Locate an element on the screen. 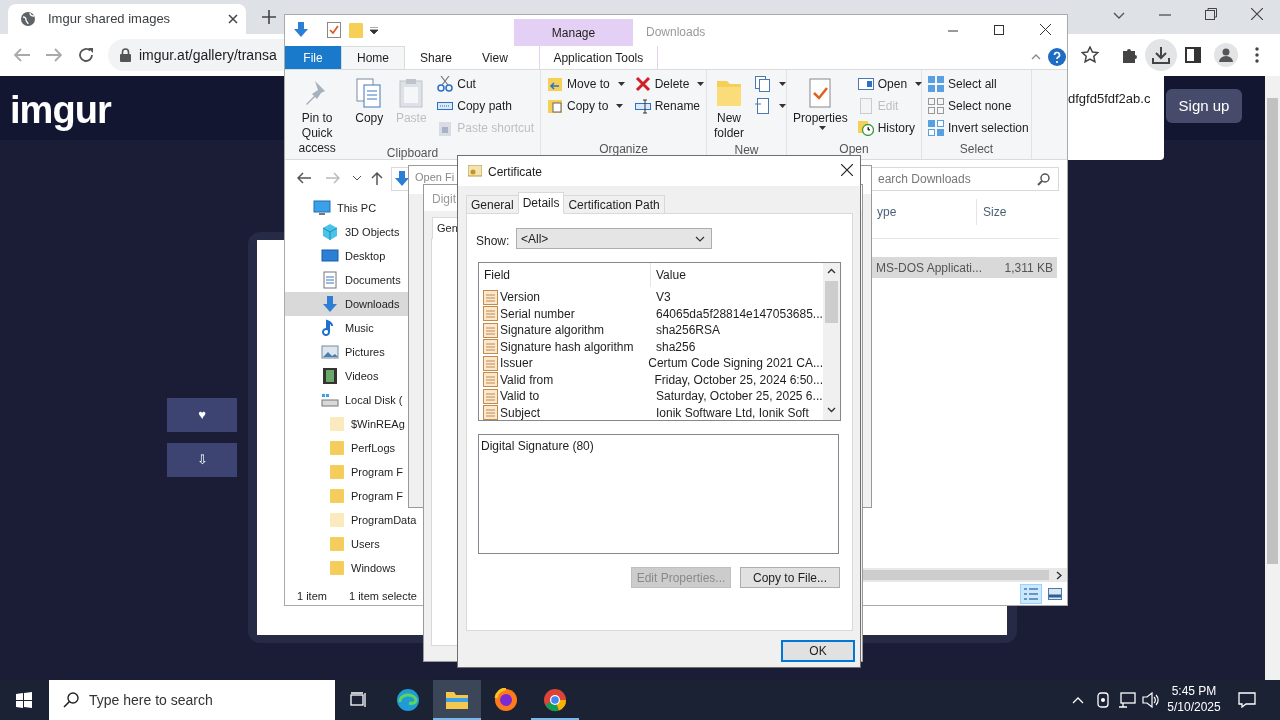  like-button: ♥ is located at coordinates (202, 415).